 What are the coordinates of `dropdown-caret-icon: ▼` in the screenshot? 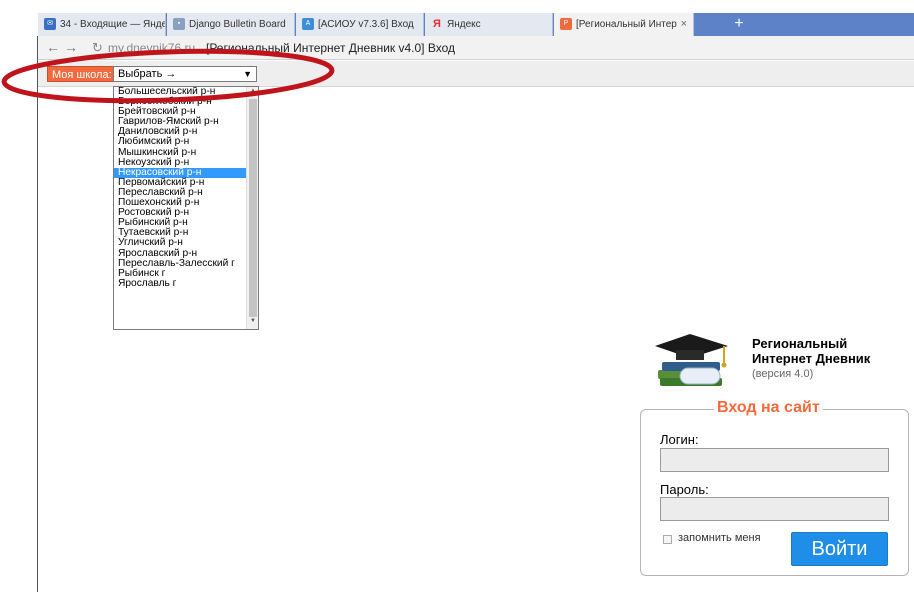 It's located at (247, 74).